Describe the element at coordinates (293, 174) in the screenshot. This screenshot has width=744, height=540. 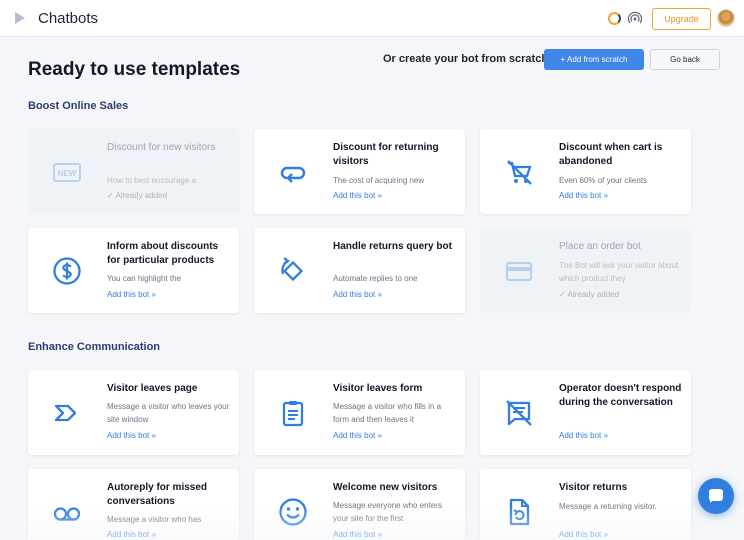
I see `return-arrow-icon` at that location.